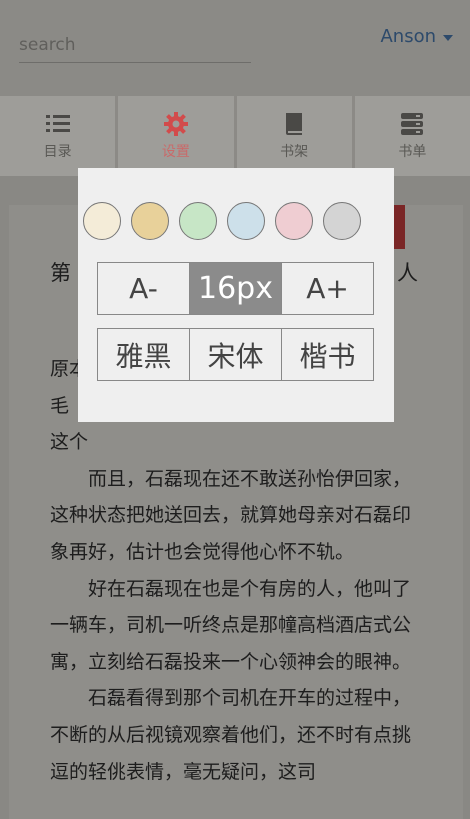 The image size is (470, 819). Describe the element at coordinates (58, 136) in the screenshot. I see `tab-catalog: 目录` at that location.